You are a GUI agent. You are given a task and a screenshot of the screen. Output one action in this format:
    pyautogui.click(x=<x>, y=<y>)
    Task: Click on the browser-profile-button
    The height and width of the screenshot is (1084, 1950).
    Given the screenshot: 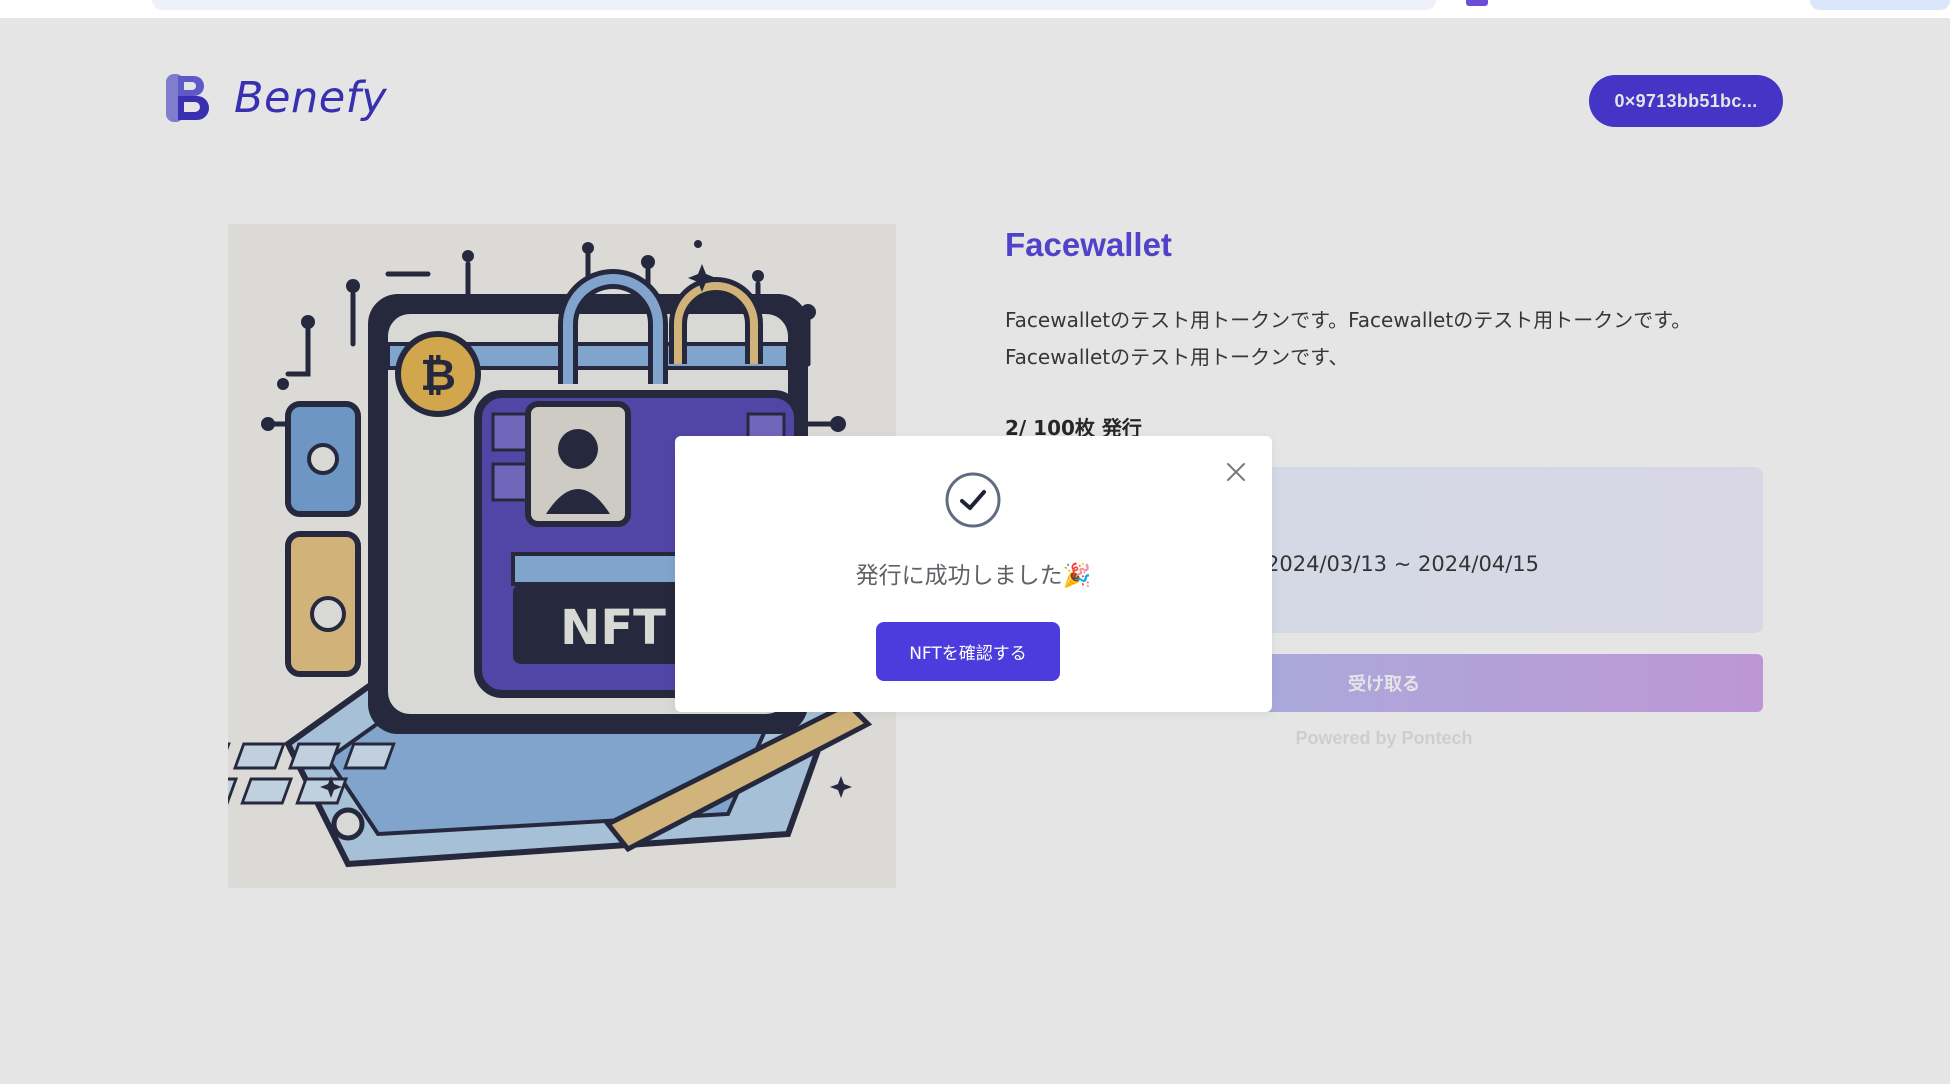 What is the action you would take?
    pyautogui.click(x=1880, y=5)
    